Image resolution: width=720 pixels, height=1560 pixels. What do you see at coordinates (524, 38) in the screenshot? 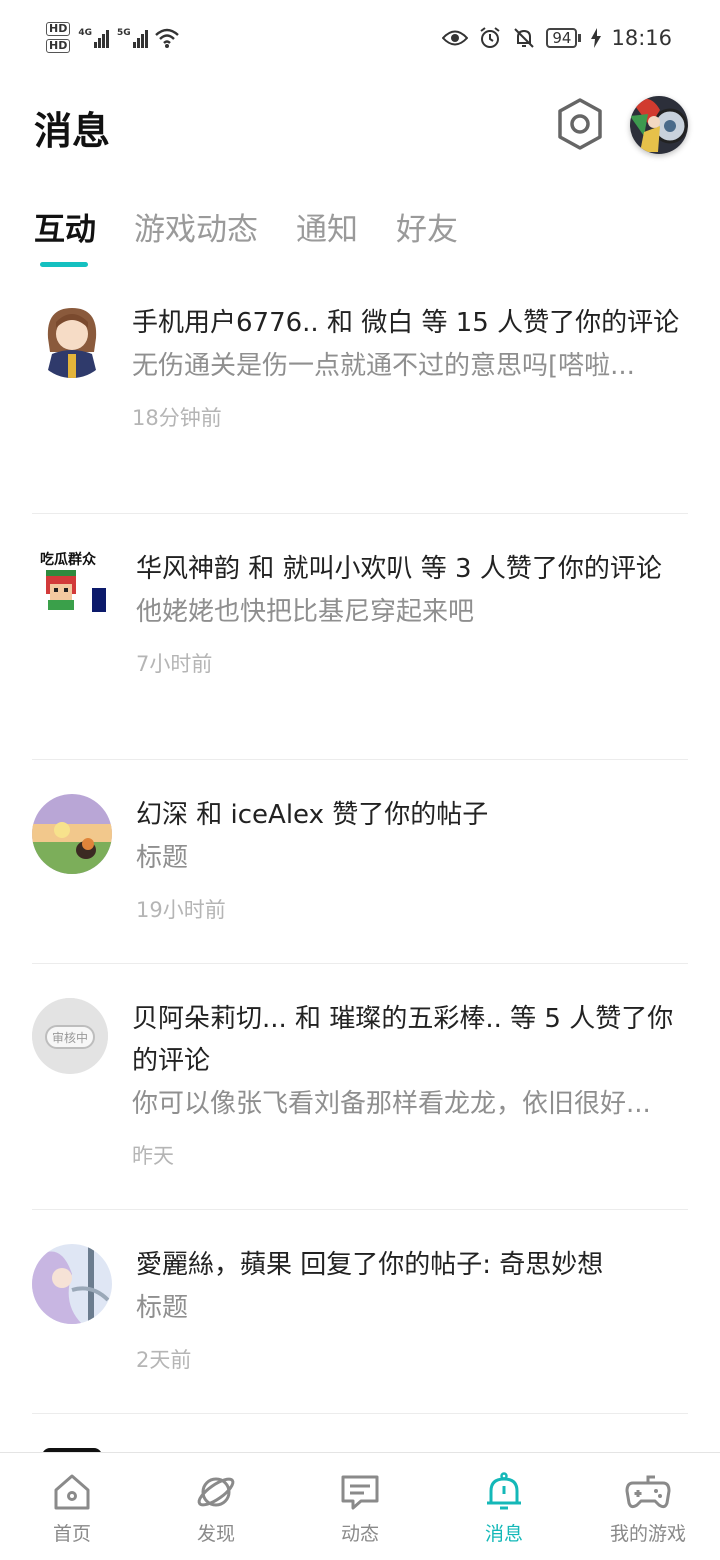
I see `mute-bell-icon` at bounding box center [524, 38].